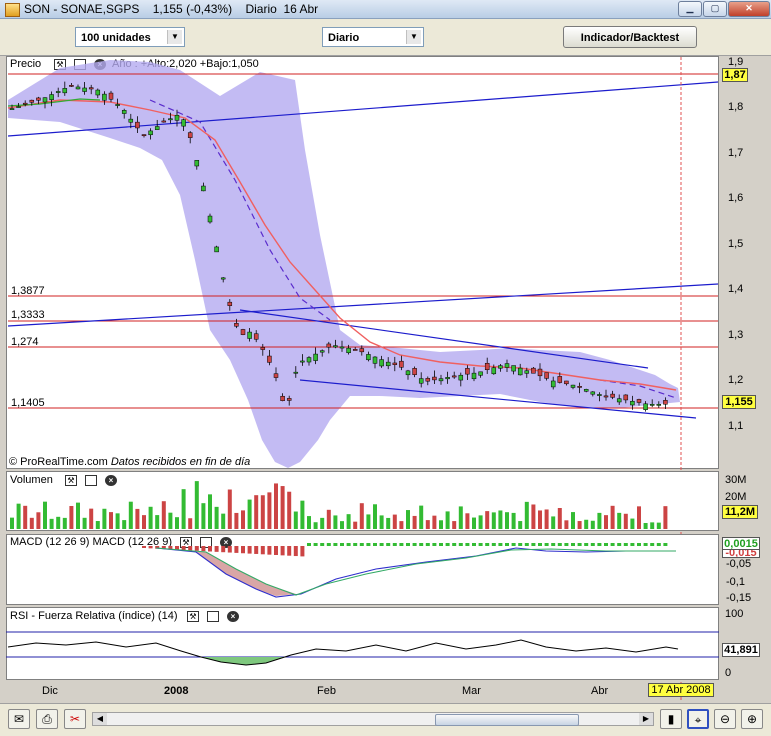 Image resolution: width=771 pixels, height=736 pixels. What do you see at coordinates (363, 305) in the screenshot?
I see `trendline-middle-long` at bounding box center [363, 305].